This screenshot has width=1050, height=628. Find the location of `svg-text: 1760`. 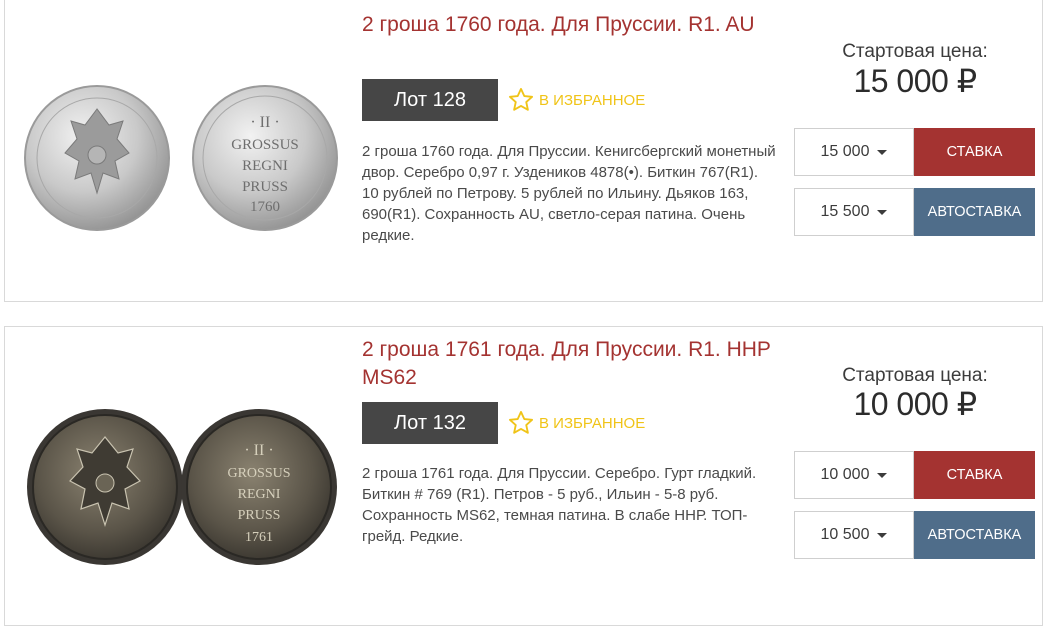

svg-text: 1760 is located at coordinates (265, 207).